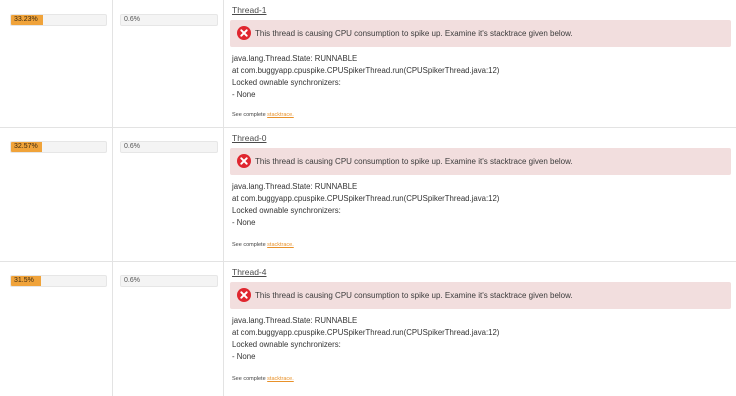 This screenshot has width=736, height=396. Describe the element at coordinates (58, 147) in the screenshot. I see `cpu-progress-bar: 32.57%` at that location.